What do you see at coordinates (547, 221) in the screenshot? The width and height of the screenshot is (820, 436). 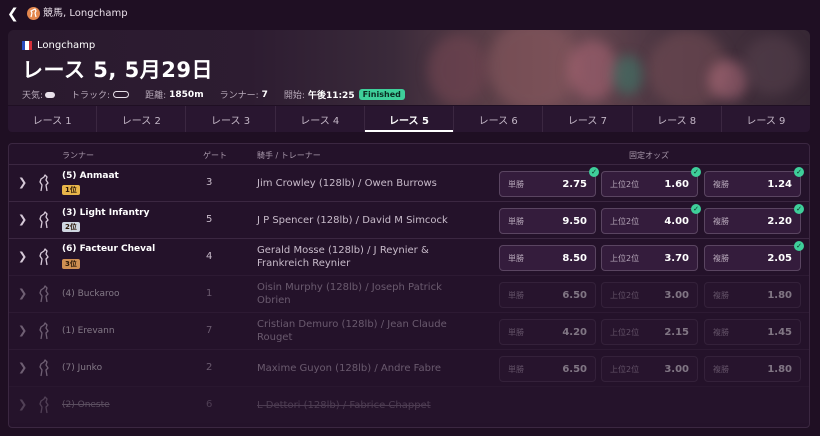 I see `odds-button: 単勝 9.50` at bounding box center [547, 221].